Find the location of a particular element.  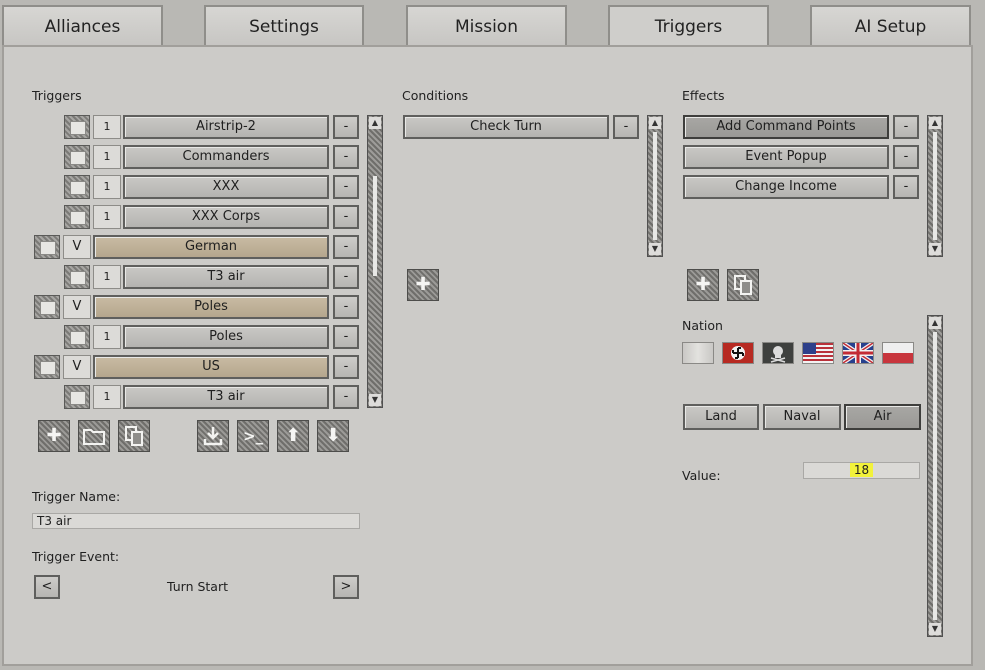

copy-icon is located at coordinates (134, 436).